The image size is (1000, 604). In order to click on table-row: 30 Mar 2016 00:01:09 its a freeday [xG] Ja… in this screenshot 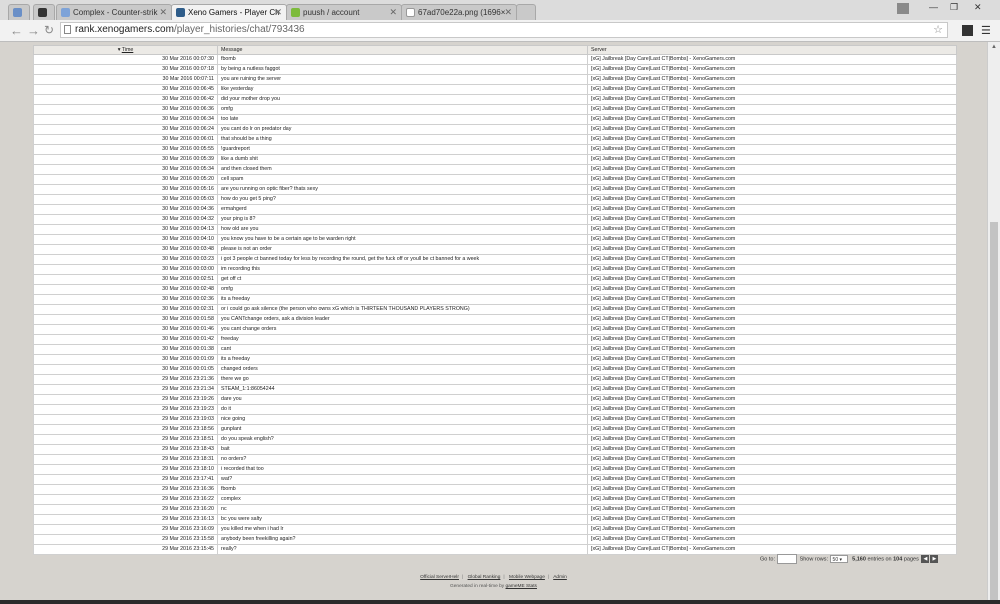, I will do `click(495, 359)`.